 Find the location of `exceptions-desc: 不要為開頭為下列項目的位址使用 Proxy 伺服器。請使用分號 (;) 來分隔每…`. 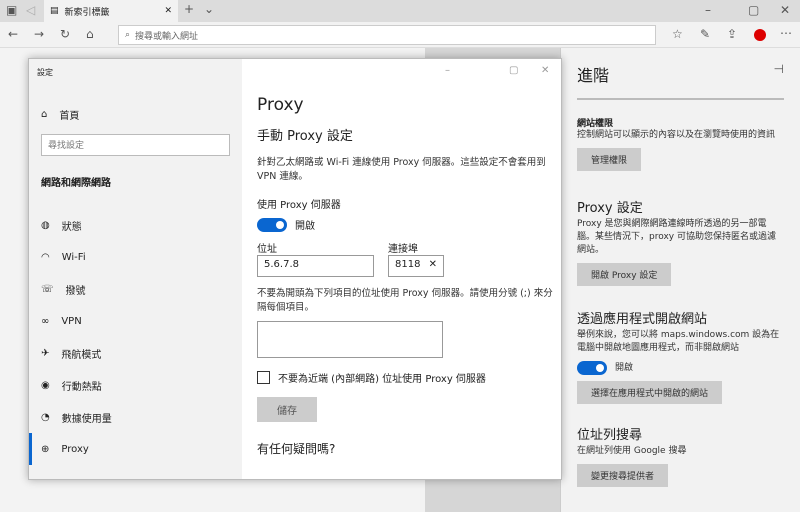

exceptions-desc: 不要為開頭為下列項目的位址使用 Proxy 伺服器。請使用分號 (;) 來分隔每… is located at coordinates (405, 300).